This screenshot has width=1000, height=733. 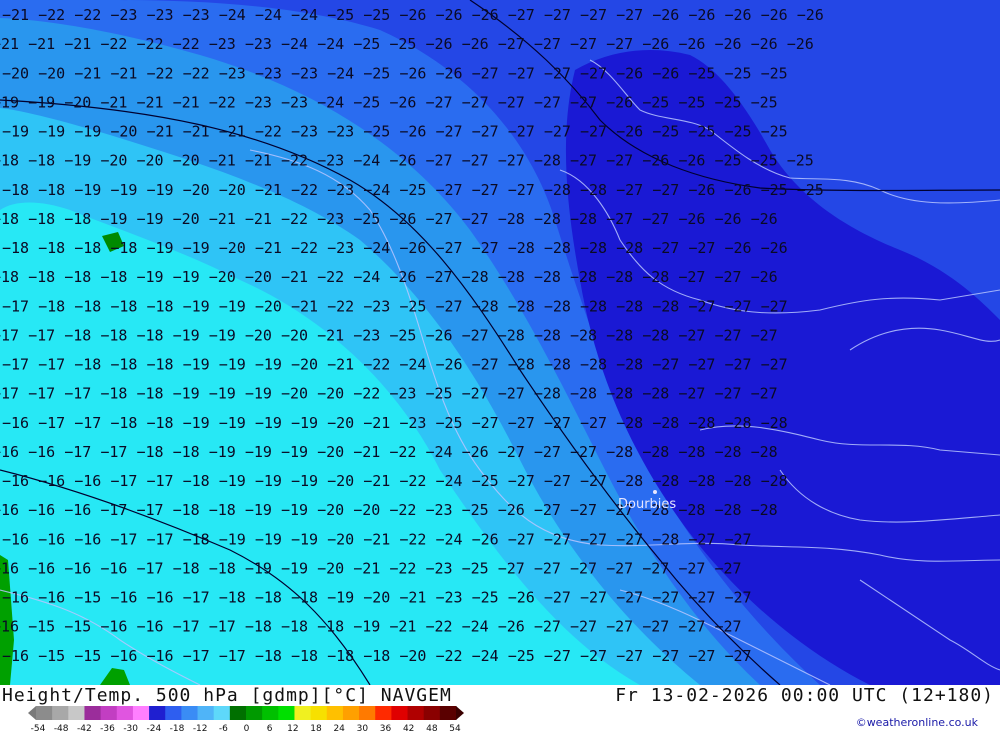 What do you see at coordinates (84, 728) in the screenshot?
I see `scale-tick-label: -42` at bounding box center [84, 728].